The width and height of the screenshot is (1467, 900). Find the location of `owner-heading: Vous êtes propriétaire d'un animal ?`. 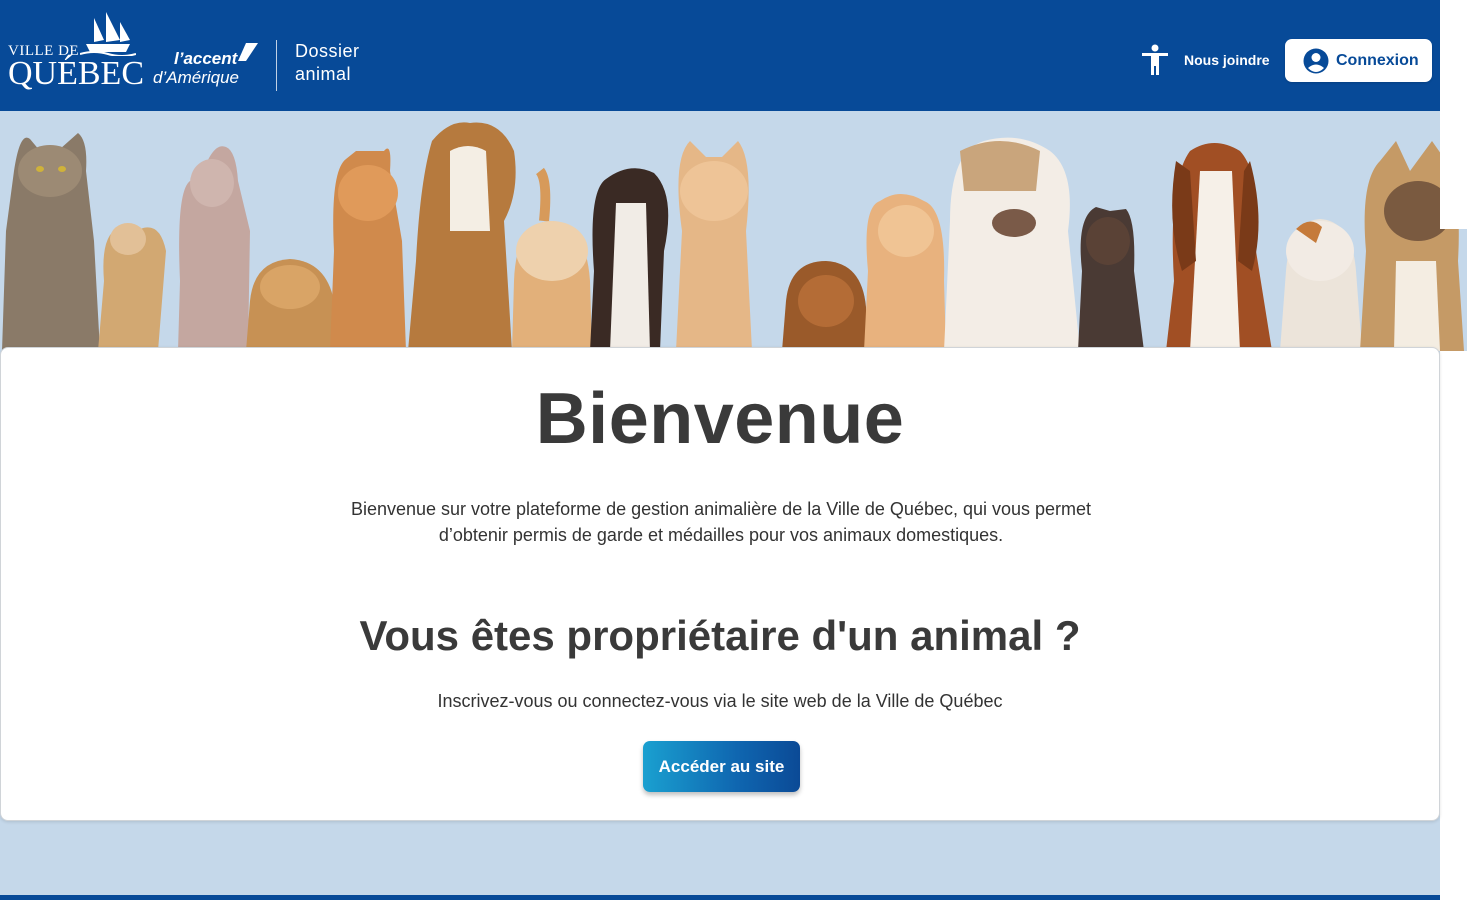

owner-heading: Vous êtes propriétaire d'un animal ? is located at coordinates (720, 635).